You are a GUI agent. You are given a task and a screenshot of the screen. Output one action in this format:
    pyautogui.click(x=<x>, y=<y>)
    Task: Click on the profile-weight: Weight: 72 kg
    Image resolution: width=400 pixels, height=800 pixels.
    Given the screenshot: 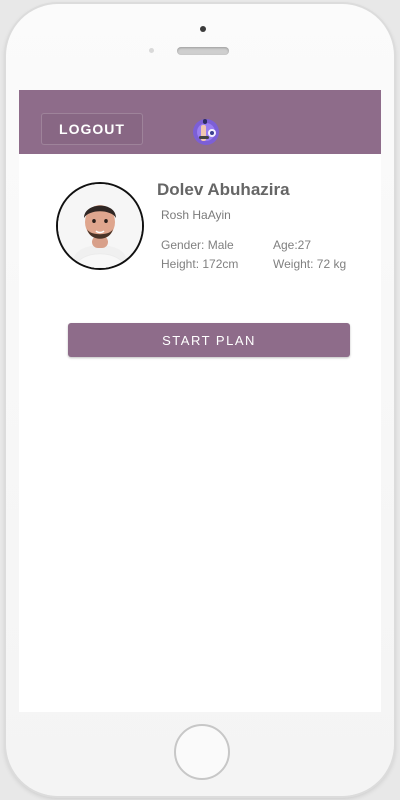 What is the action you would take?
    pyautogui.click(x=310, y=264)
    